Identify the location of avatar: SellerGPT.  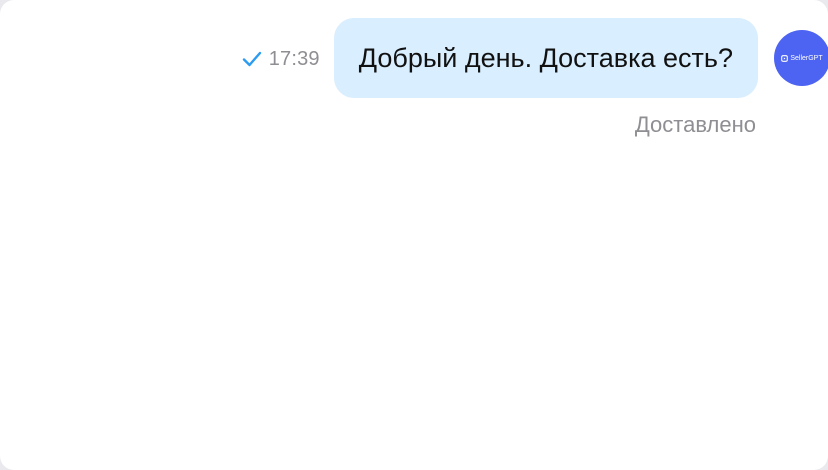
(801, 58).